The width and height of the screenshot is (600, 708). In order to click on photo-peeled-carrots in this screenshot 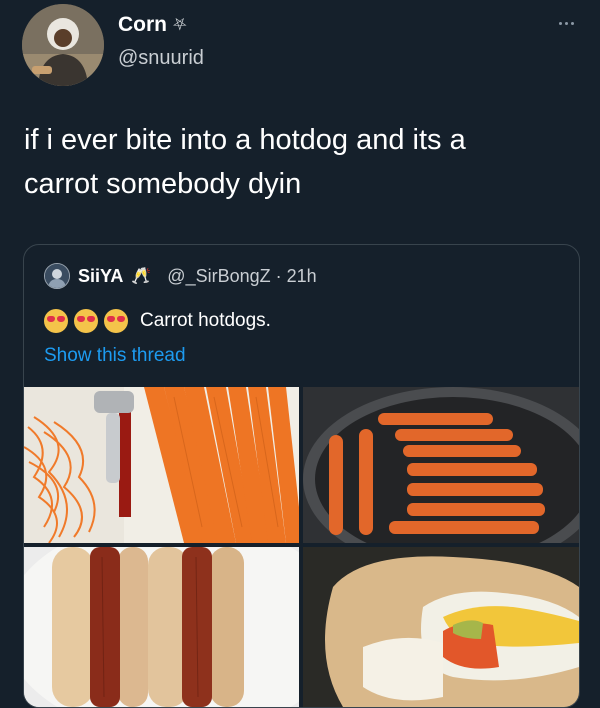, I will do `click(161, 465)`.